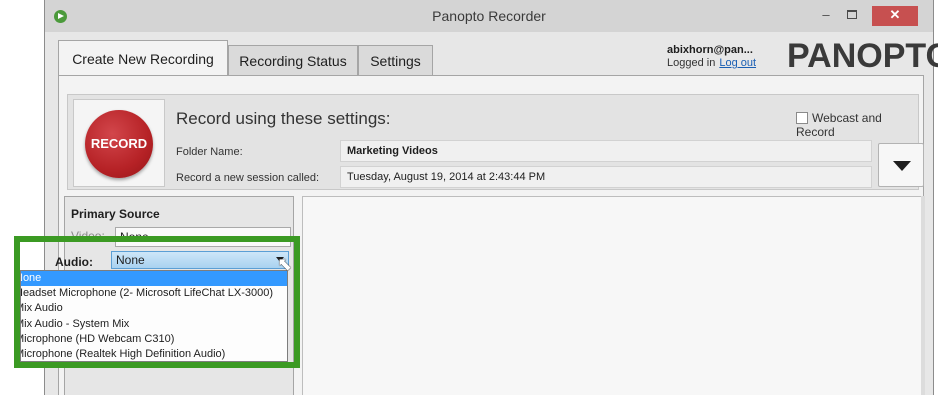 This screenshot has height=395, width=938. I want to click on maximize-icon, so click(852, 14).